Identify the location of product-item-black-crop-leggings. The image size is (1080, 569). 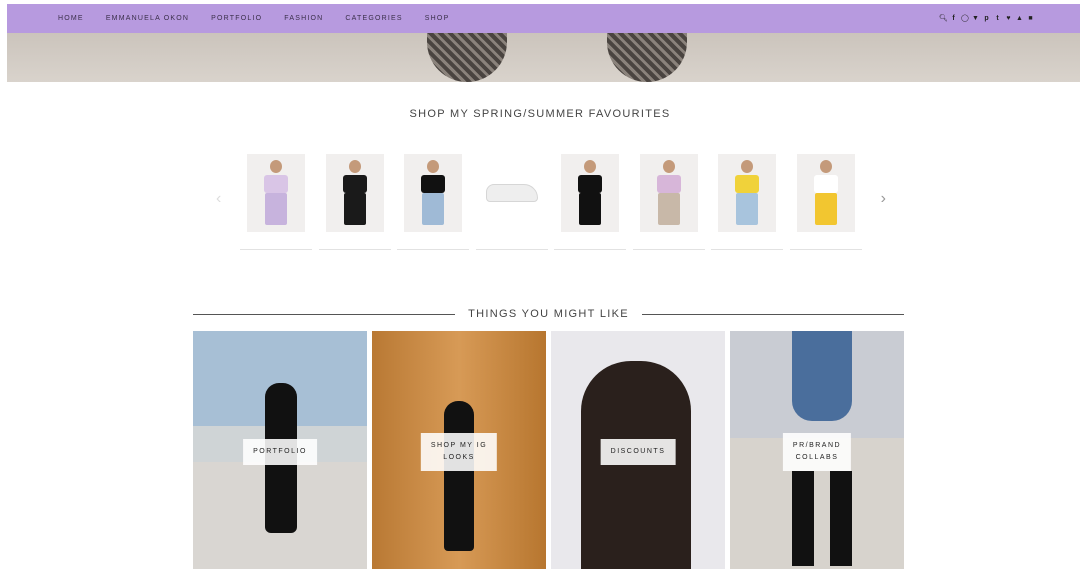
(354, 200).